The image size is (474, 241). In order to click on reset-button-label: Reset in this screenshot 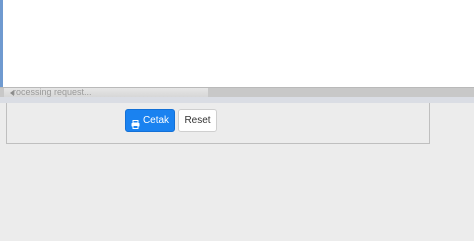, I will do `click(197, 120)`.